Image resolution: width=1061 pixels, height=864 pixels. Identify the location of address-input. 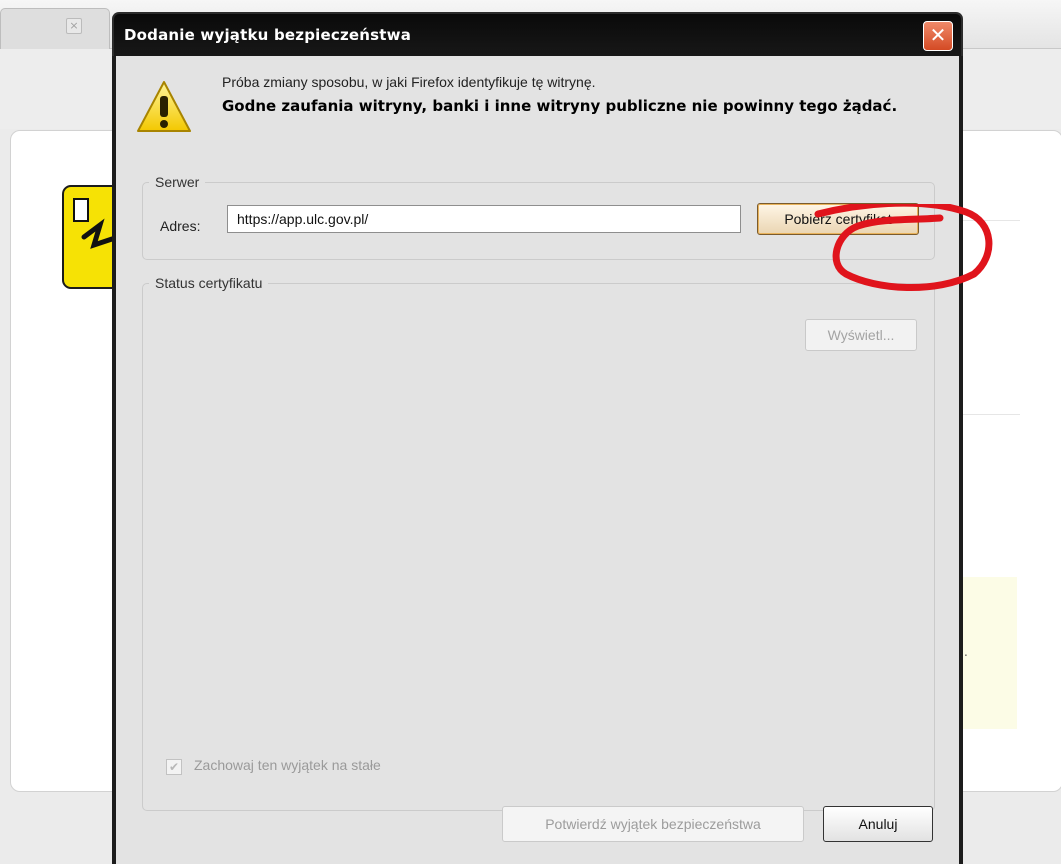
(484, 219).